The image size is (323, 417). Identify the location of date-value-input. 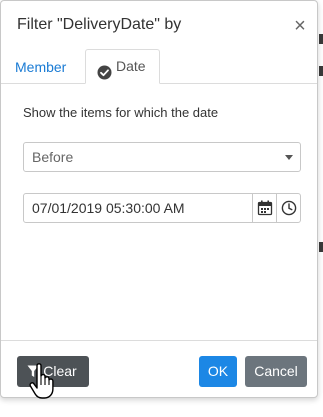
(137, 208).